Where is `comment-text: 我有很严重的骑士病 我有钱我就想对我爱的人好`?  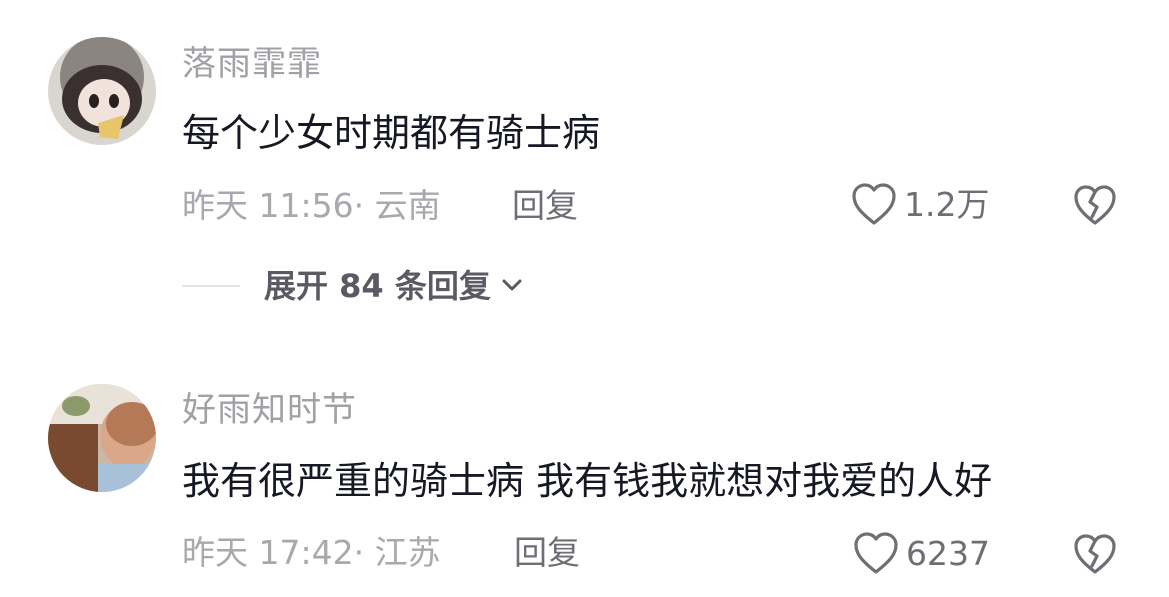
comment-text: 我有很严重的骑士病 我有钱我就想对我爱的人好 is located at coordinates (587, 481).